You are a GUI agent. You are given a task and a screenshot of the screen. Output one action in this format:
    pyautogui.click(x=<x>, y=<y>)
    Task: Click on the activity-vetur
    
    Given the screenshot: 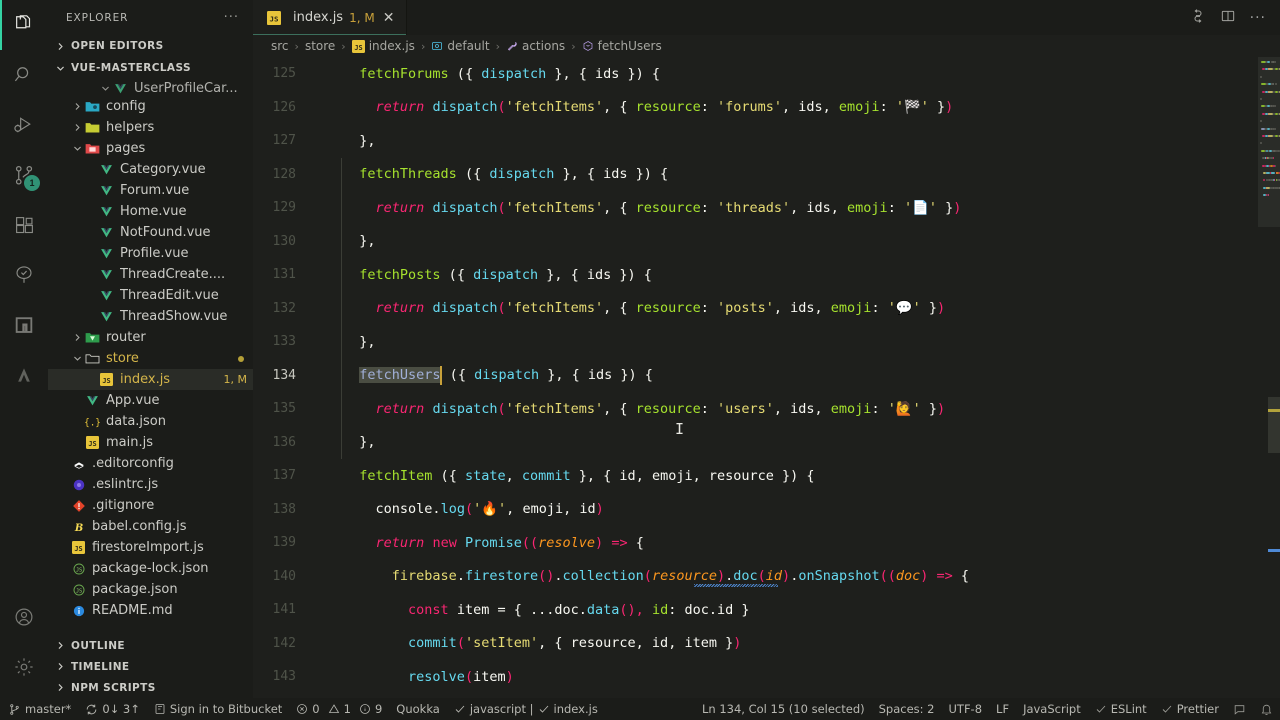 What is the action you would take?
    pyautogui.click(x=24, y=375)
    